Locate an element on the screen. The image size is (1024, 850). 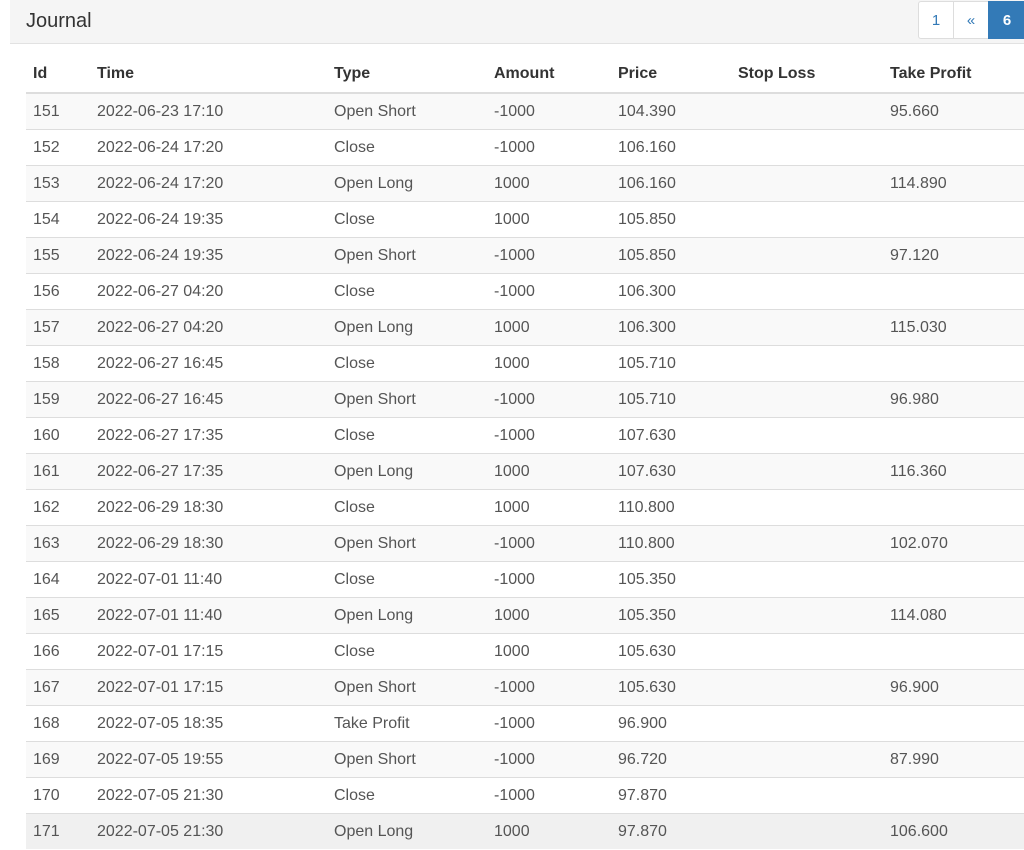
cell-time: 2022-06-27 16:45 is located at coordinates (208, 363).